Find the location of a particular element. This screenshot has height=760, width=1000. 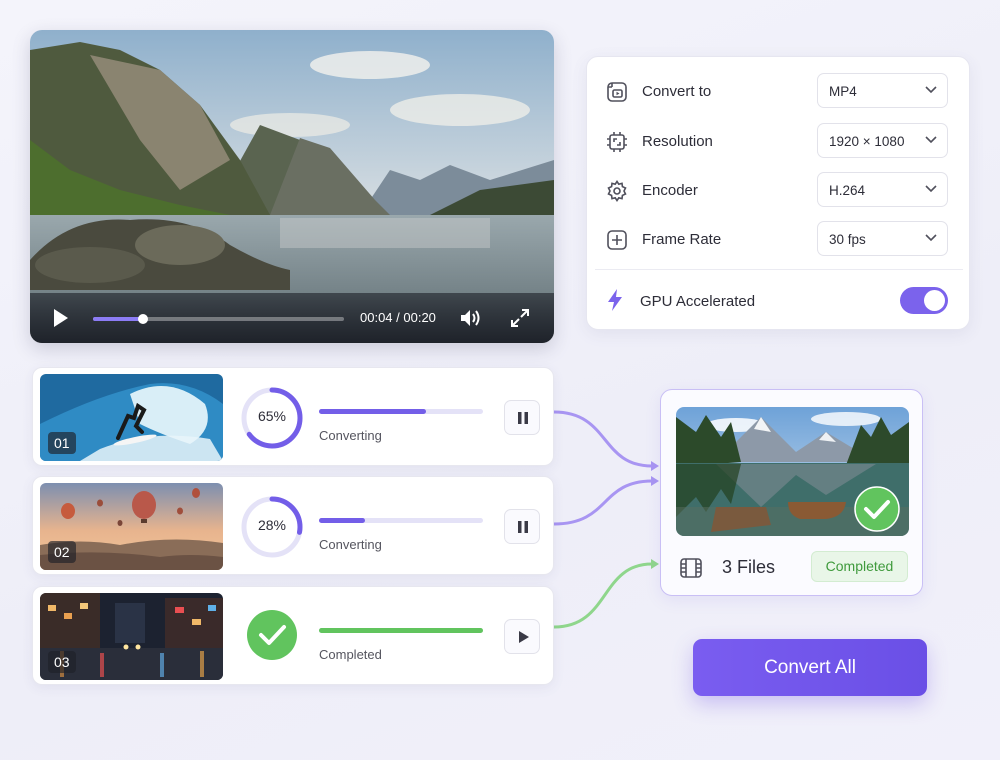

lightning-icon is located at coordinates (615, 302).